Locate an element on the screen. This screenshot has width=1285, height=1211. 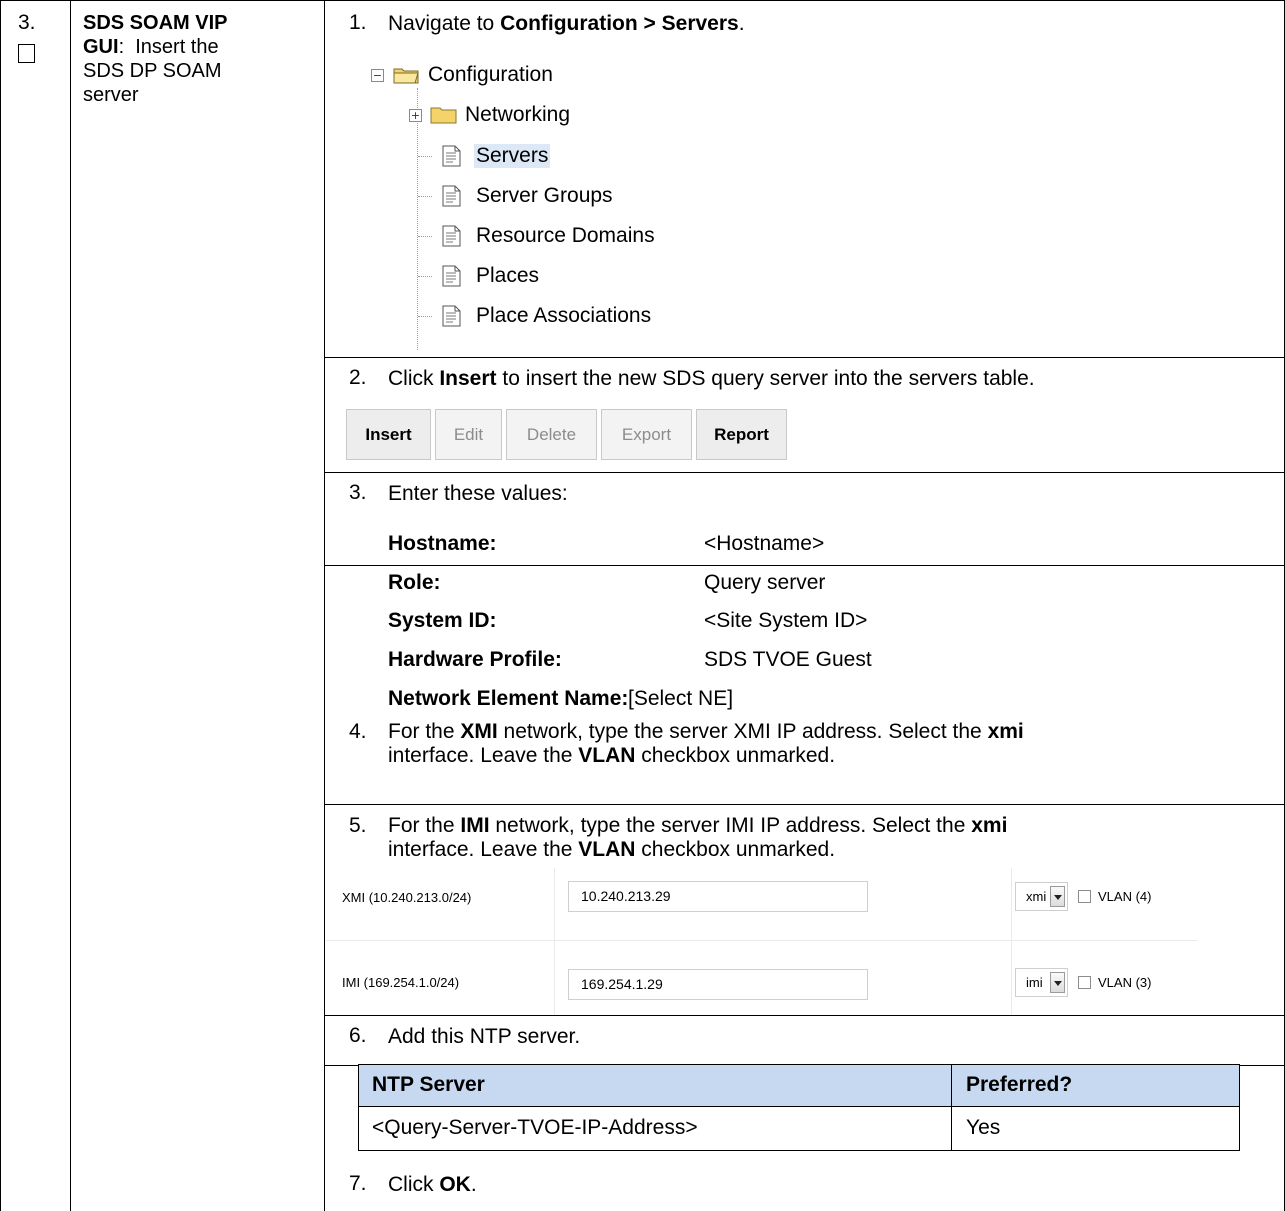
tree-label-place-associations: Place Associations is located at coordinates (564, 315).